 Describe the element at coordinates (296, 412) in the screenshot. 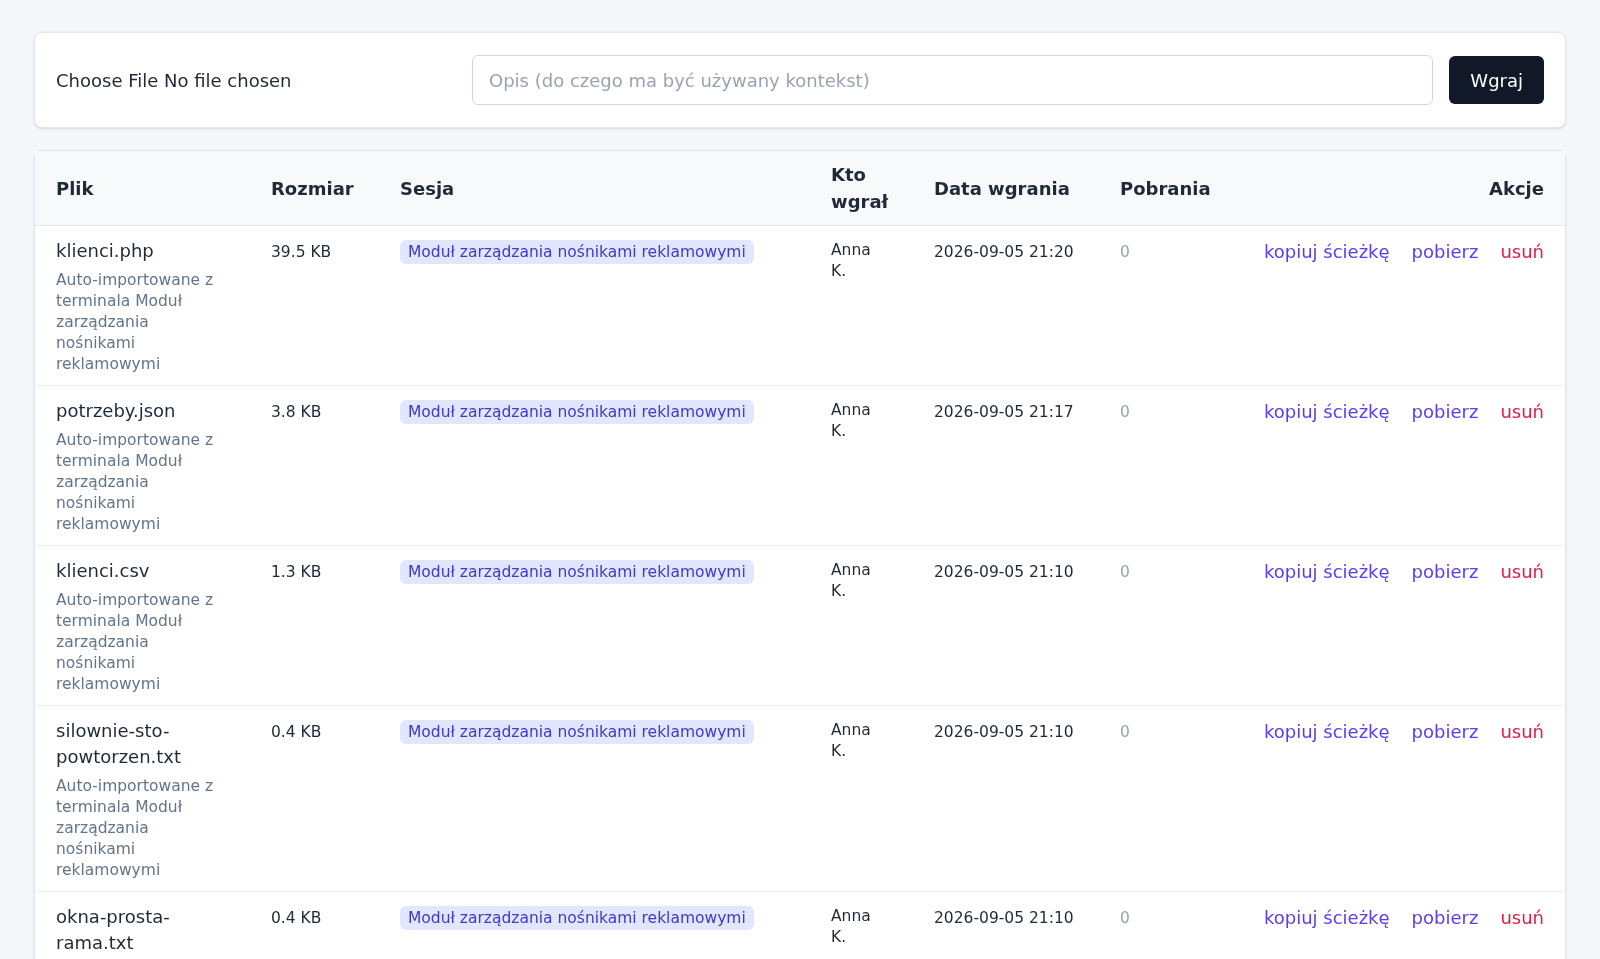

I see `file-size: 3.8 KB` at that location.